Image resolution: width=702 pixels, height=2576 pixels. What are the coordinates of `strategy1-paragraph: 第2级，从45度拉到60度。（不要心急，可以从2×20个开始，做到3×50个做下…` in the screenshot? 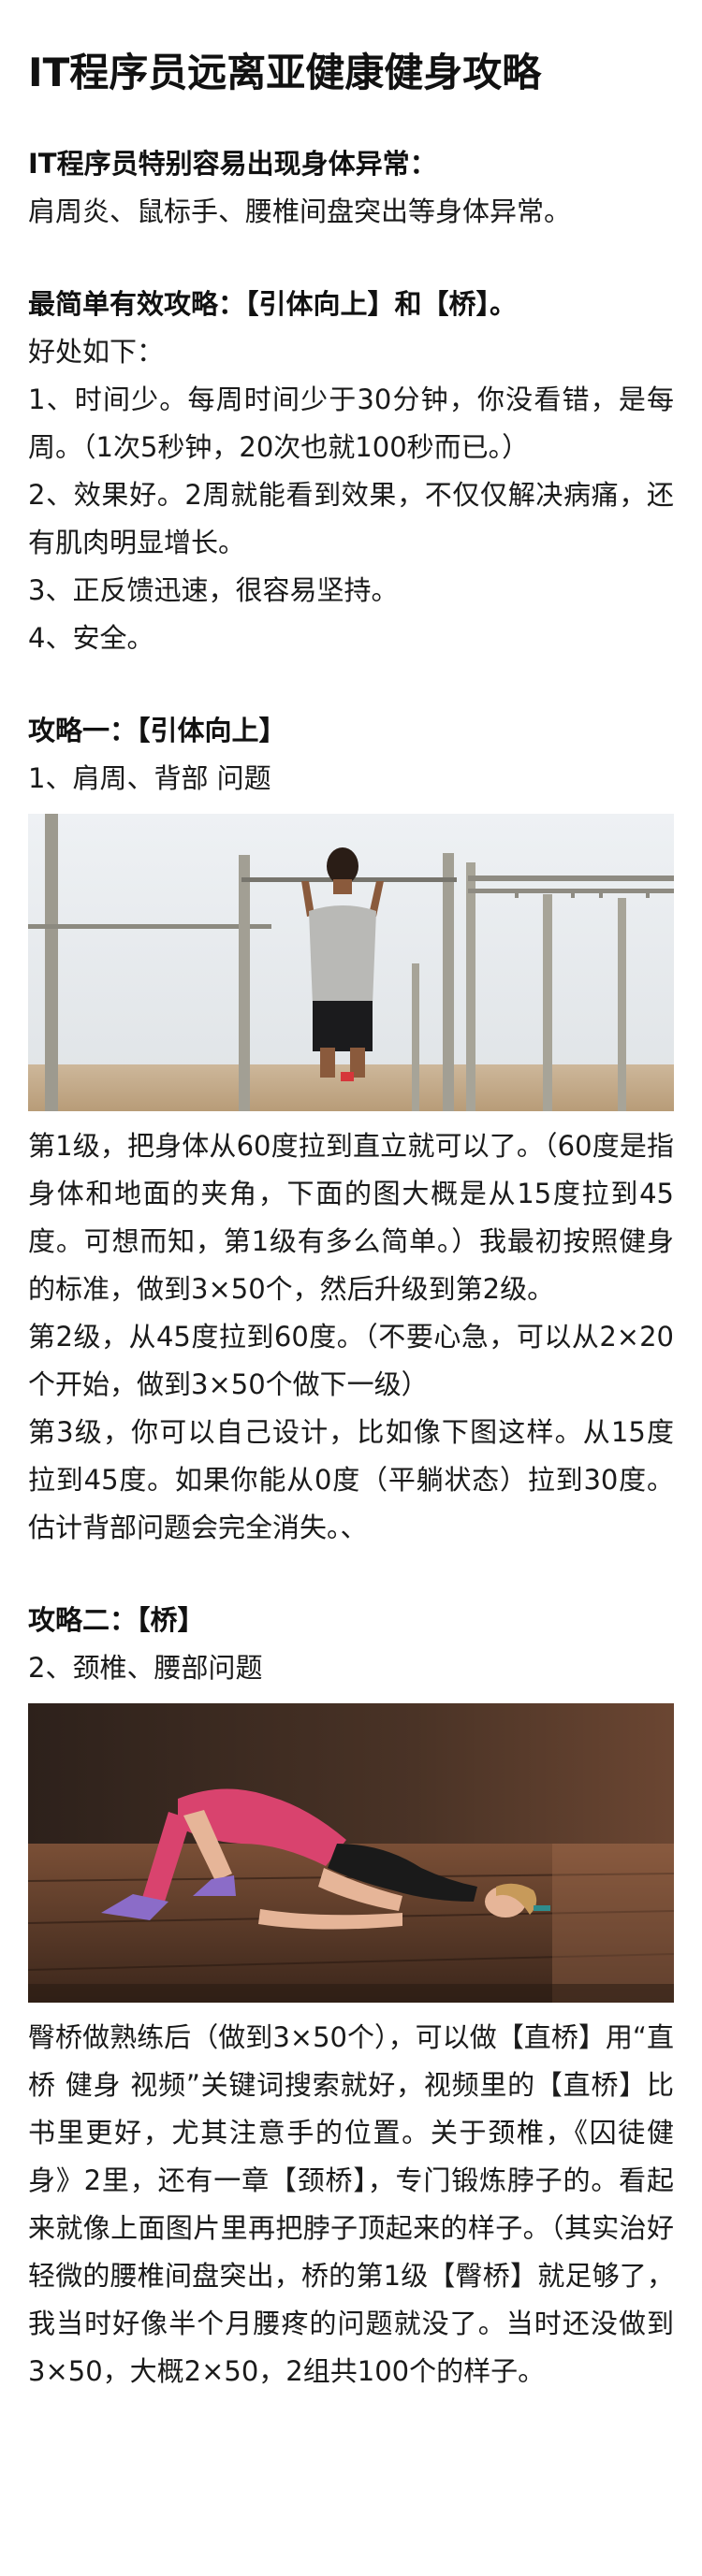 It's located at (351, 1360).